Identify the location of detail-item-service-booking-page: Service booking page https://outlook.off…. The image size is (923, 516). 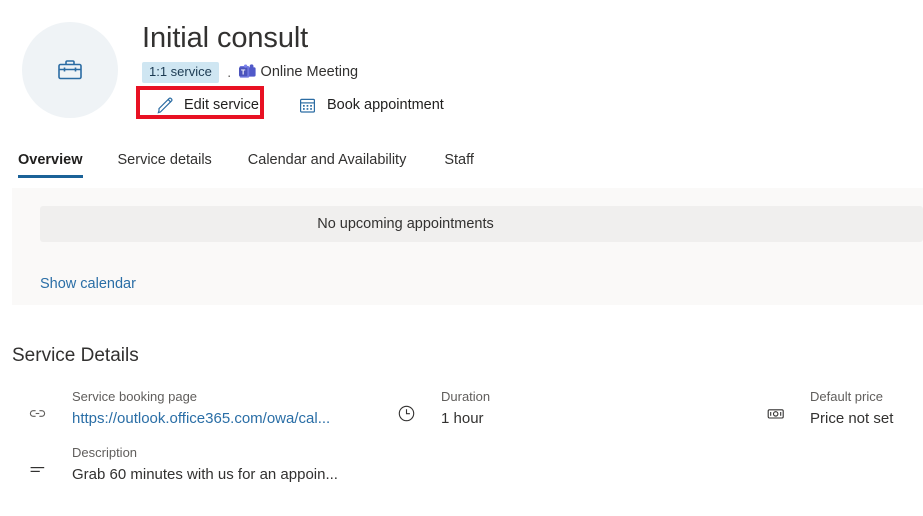
(179, 409).